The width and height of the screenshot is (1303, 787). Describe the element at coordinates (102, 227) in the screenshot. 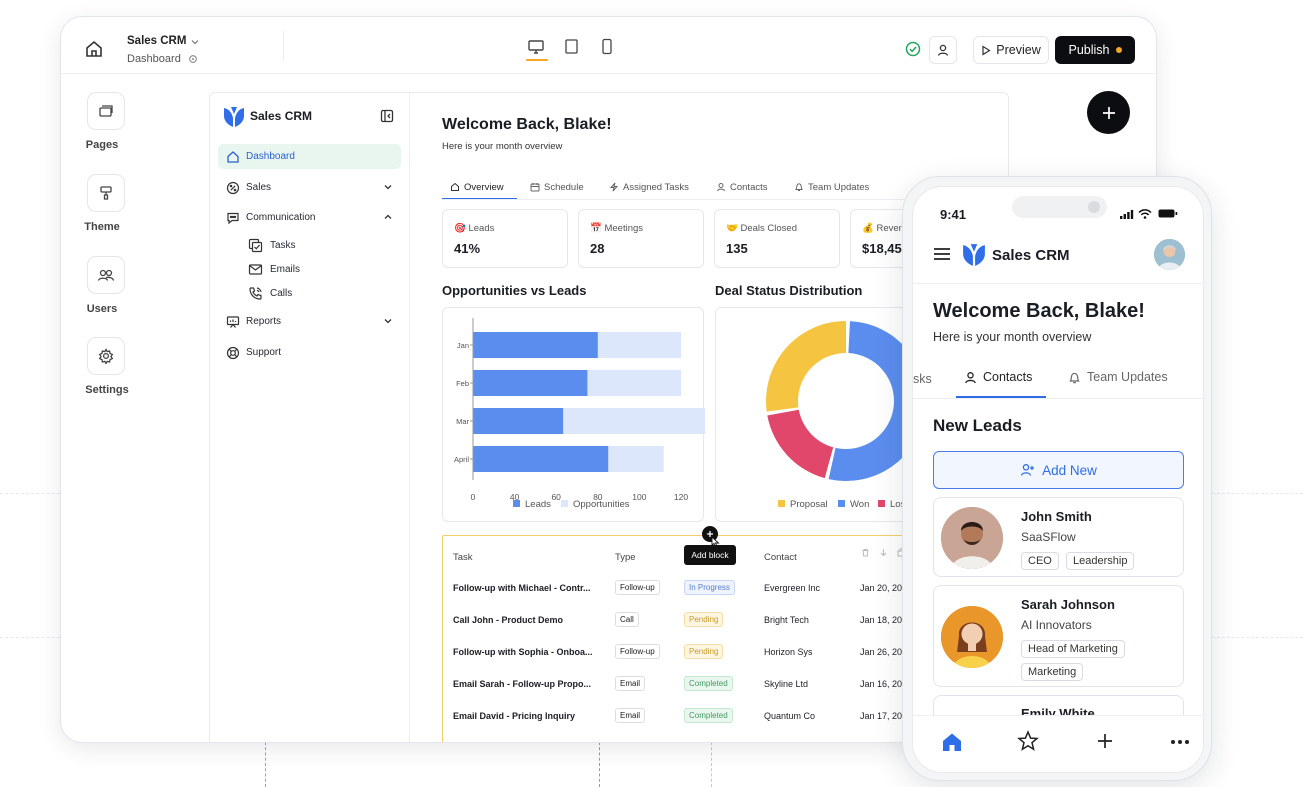

I see `theme-tool-label: Theme` at that location.